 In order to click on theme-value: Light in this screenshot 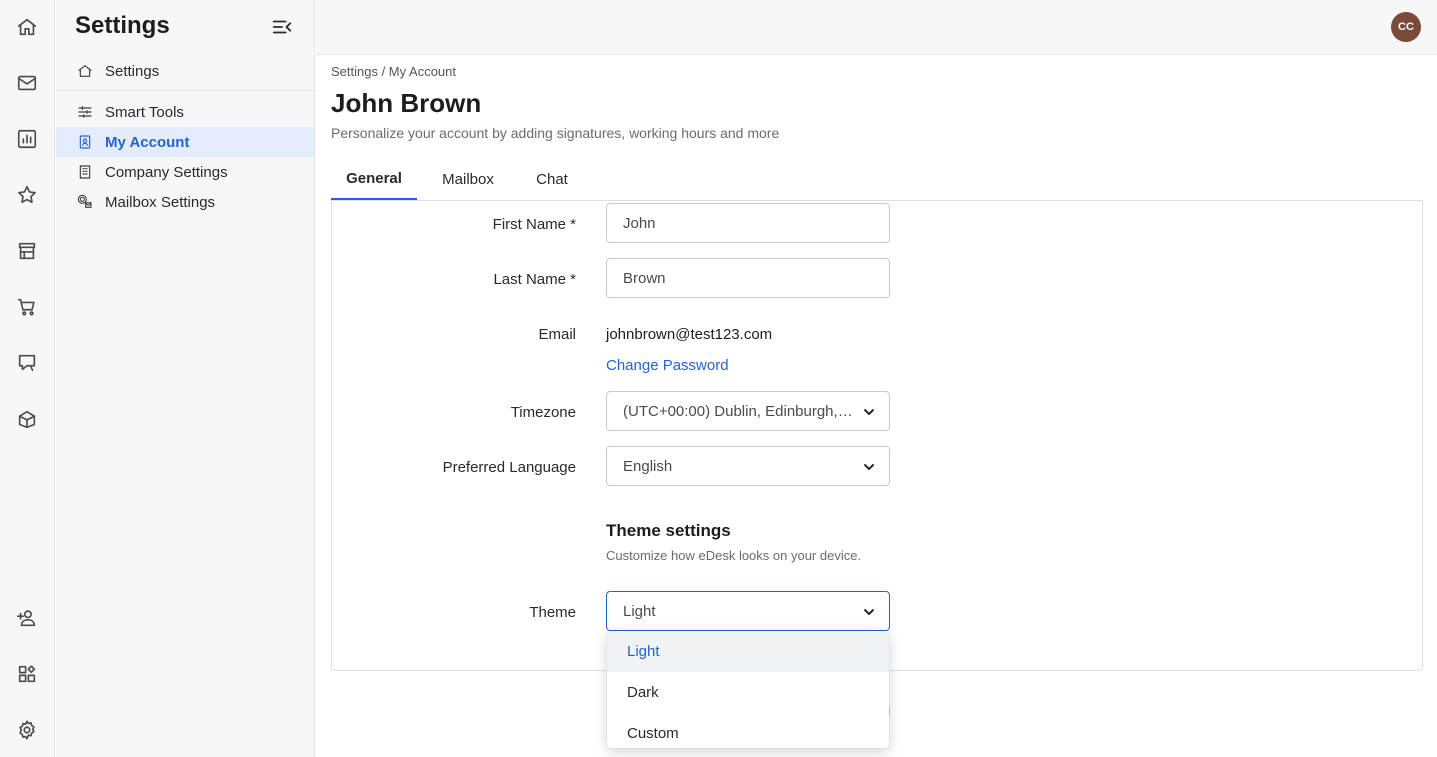, I will do `click(639, 611)`.